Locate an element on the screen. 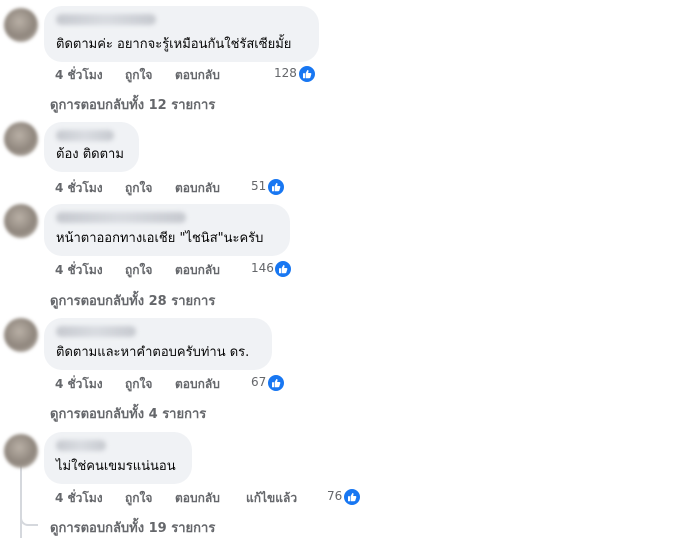  comment-bubble: ติดตามและหาคำตอบครับท่าน ดร. is located at coordinates (158, 344).